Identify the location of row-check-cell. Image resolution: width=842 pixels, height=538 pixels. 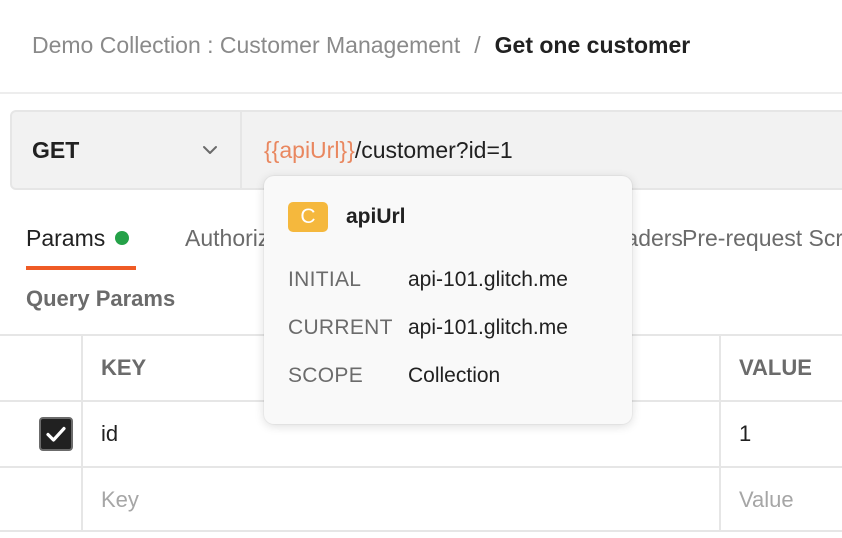
(41, 434).